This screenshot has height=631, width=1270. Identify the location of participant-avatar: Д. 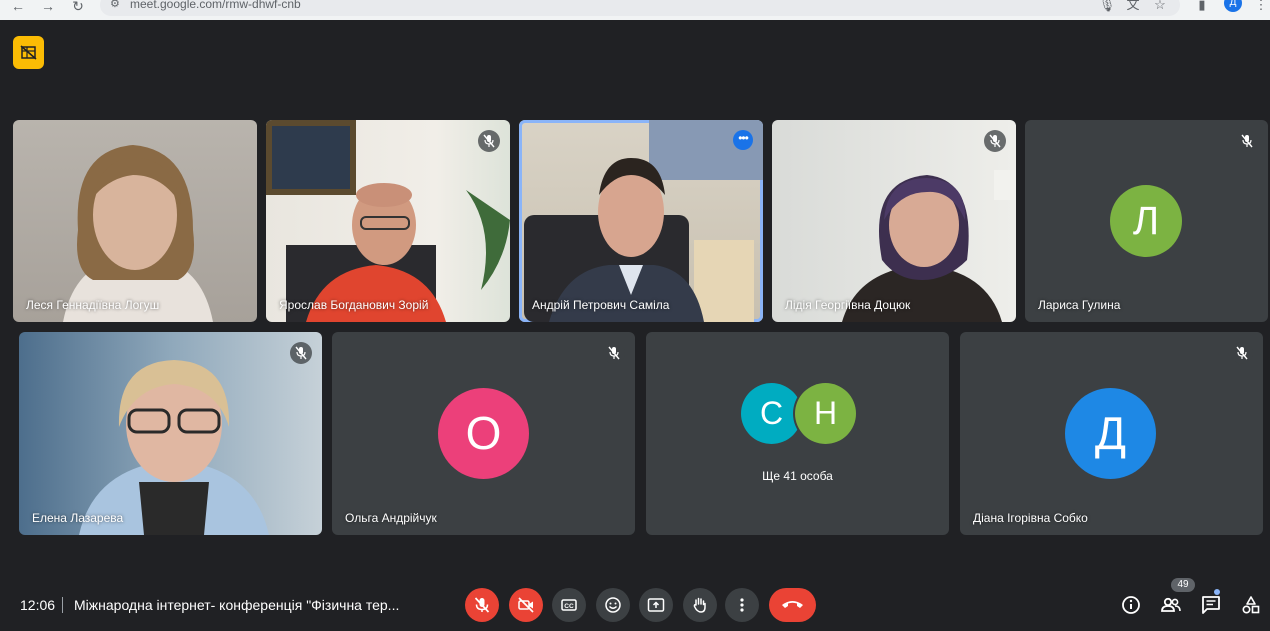
(1110, 433).